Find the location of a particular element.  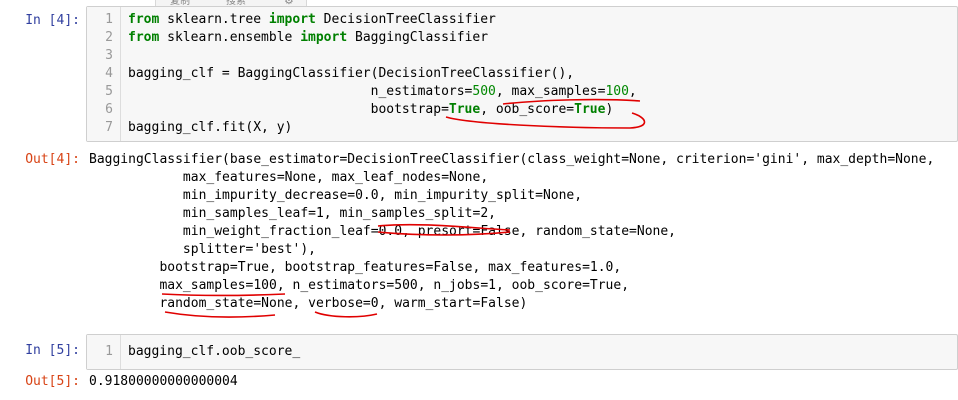

code-line-7: bagging_clf.fit(X, y) is located at coordinates (210, 127).